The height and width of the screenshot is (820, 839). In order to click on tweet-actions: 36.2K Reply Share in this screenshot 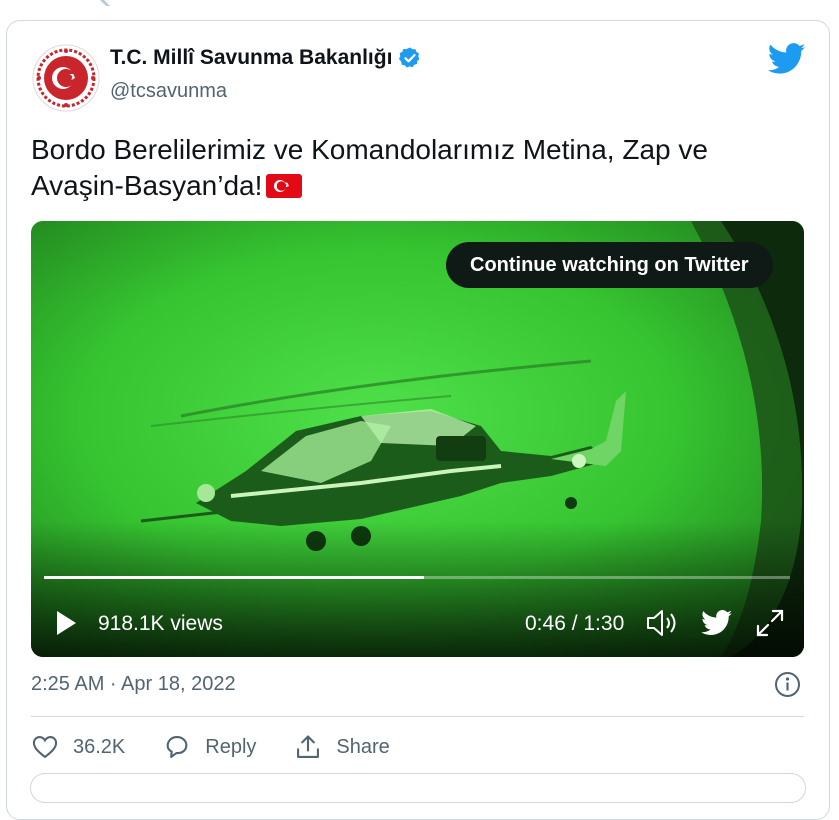, I will do `click(229, 747)`.